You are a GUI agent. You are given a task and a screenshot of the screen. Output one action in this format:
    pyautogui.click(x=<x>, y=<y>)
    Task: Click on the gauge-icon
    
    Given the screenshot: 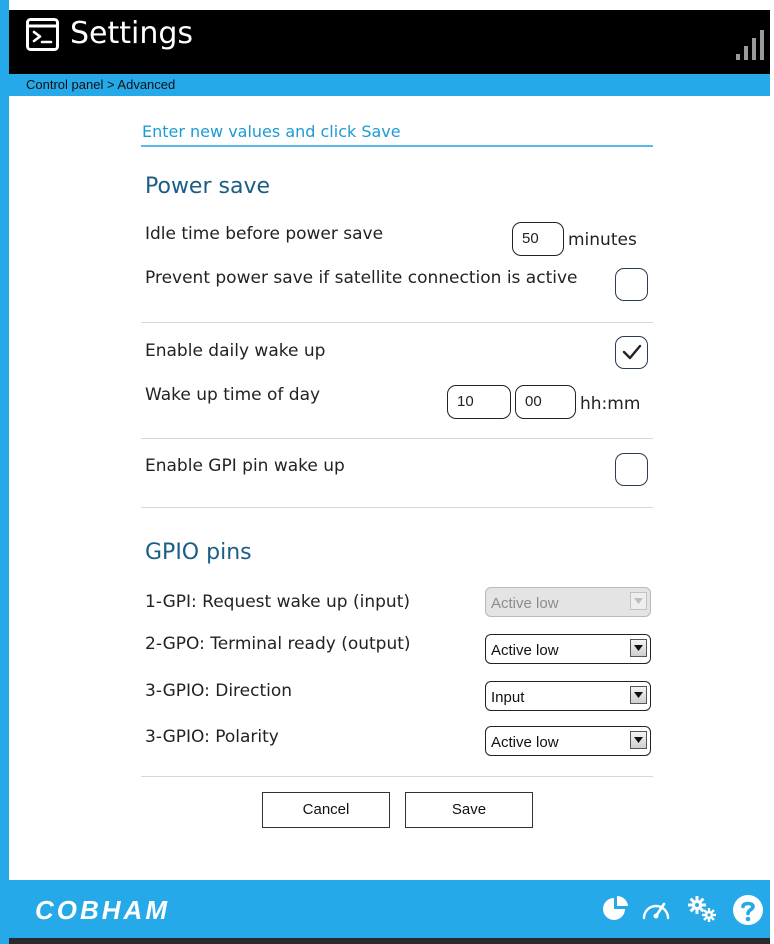 What is the action you would take?
    pyautogui.click(x=656, y=911)
    